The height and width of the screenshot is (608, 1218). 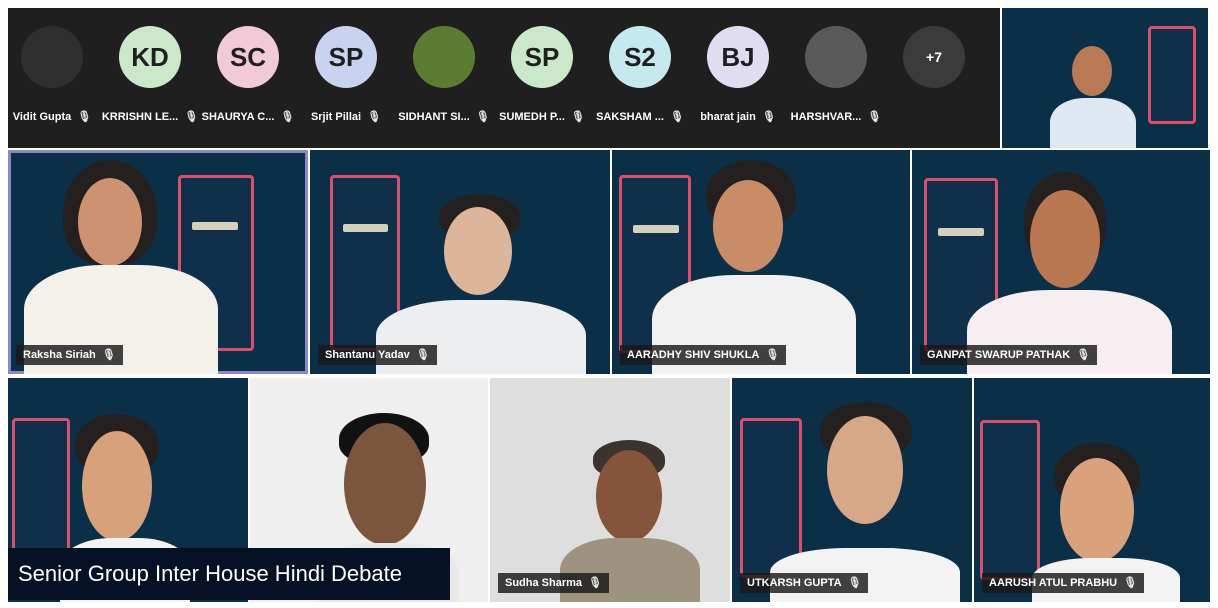 I want to click on tile-name: Shantanu Yadav 🎙, so click(x=377, y=355).